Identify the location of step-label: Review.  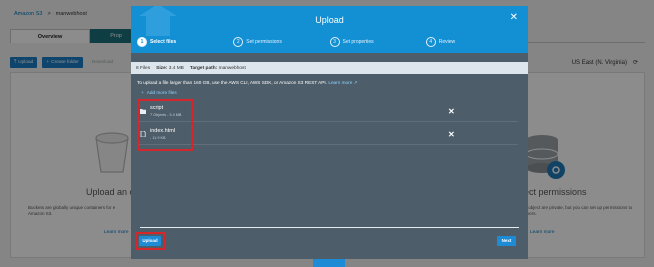
(447, 42).